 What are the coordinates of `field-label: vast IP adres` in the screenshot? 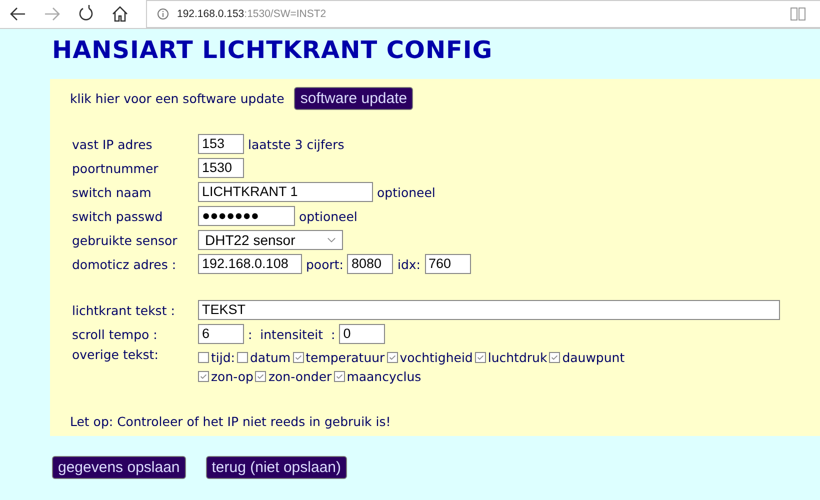 It's located at (112, 144).